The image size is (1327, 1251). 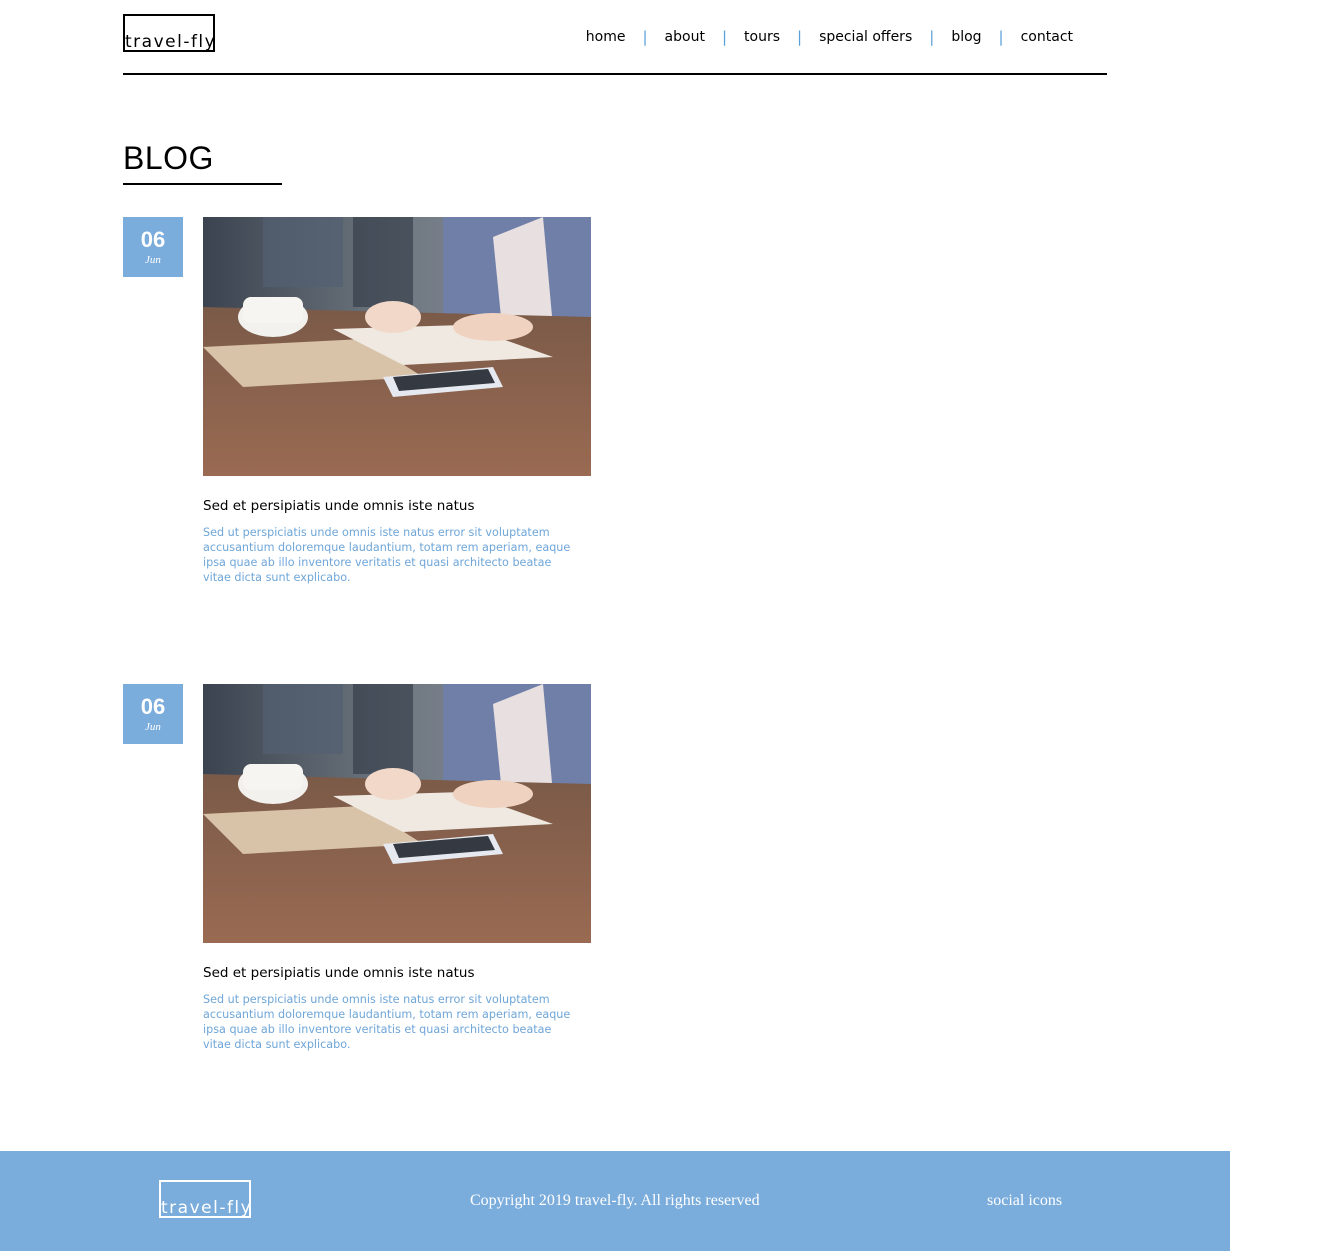 I want to click on footer-logo: travel-fly, so click(x=205, y=1199).